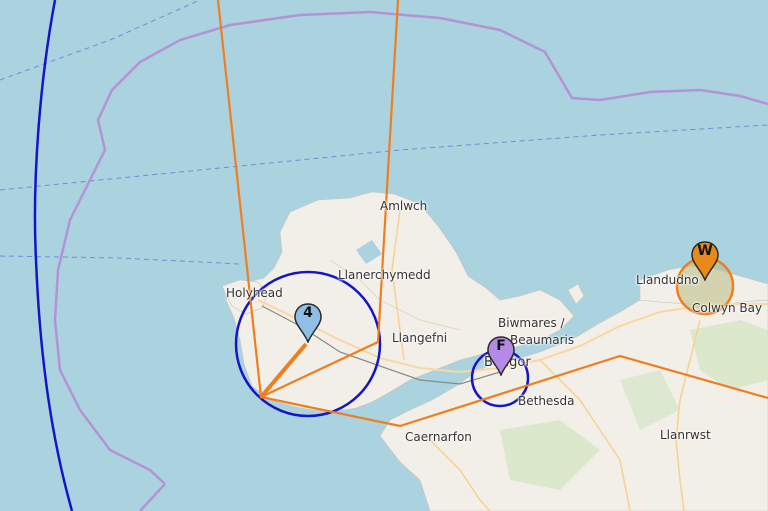 The image size is (768, 511). I want to click on marker-f: F, so click(501, 356).